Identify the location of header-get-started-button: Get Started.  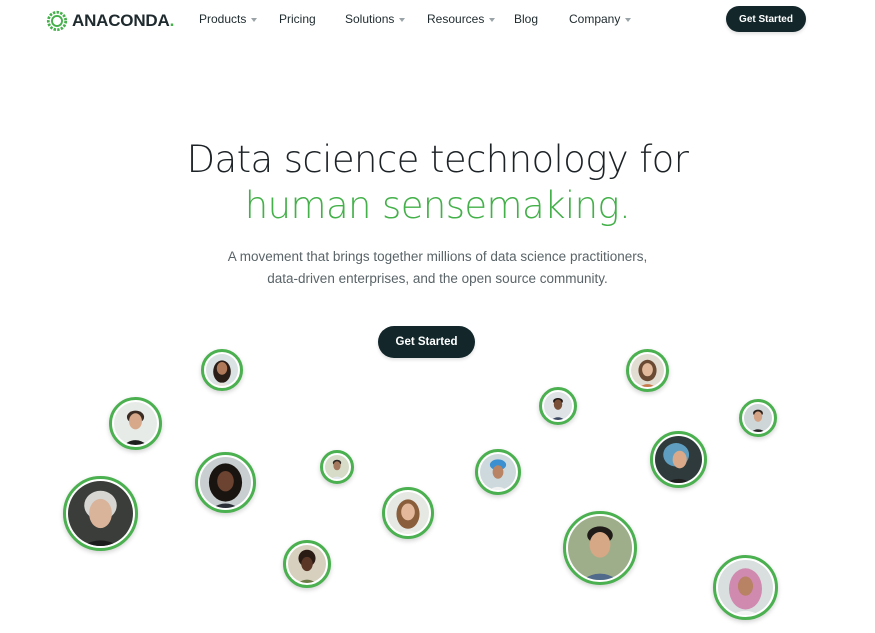
(766, 19).